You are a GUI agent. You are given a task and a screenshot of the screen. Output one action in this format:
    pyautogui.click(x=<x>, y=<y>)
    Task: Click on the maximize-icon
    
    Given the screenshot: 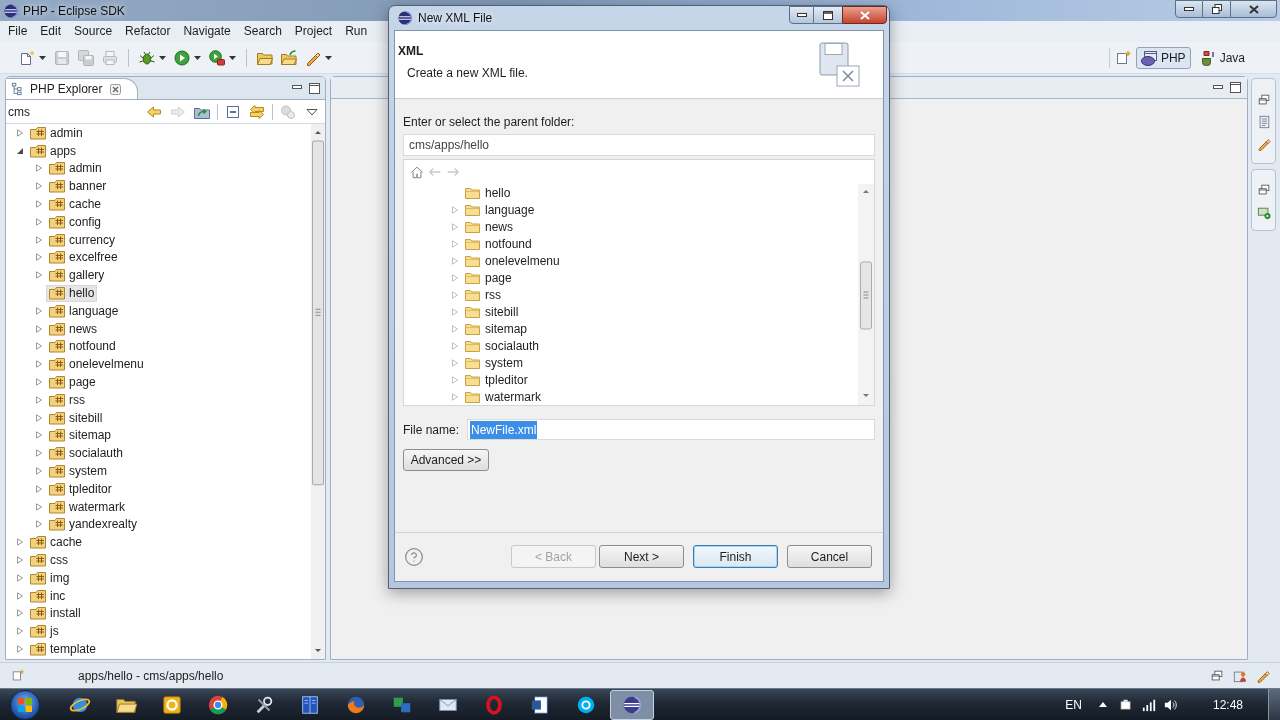 What is the action you would take?
    pyautogui.click(x=314, y=88)
    